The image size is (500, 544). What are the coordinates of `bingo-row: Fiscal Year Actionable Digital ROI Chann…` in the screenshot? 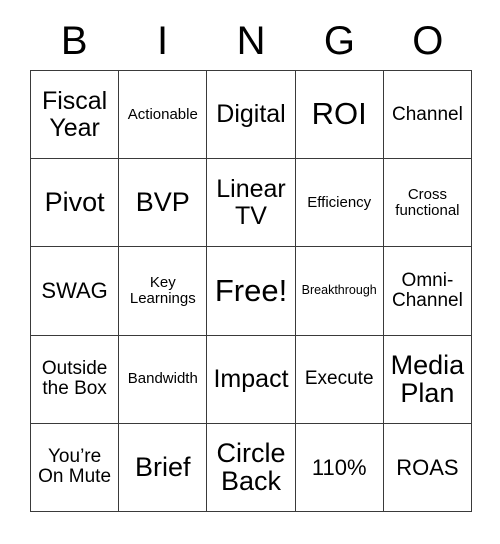 It's located at (252, 115).